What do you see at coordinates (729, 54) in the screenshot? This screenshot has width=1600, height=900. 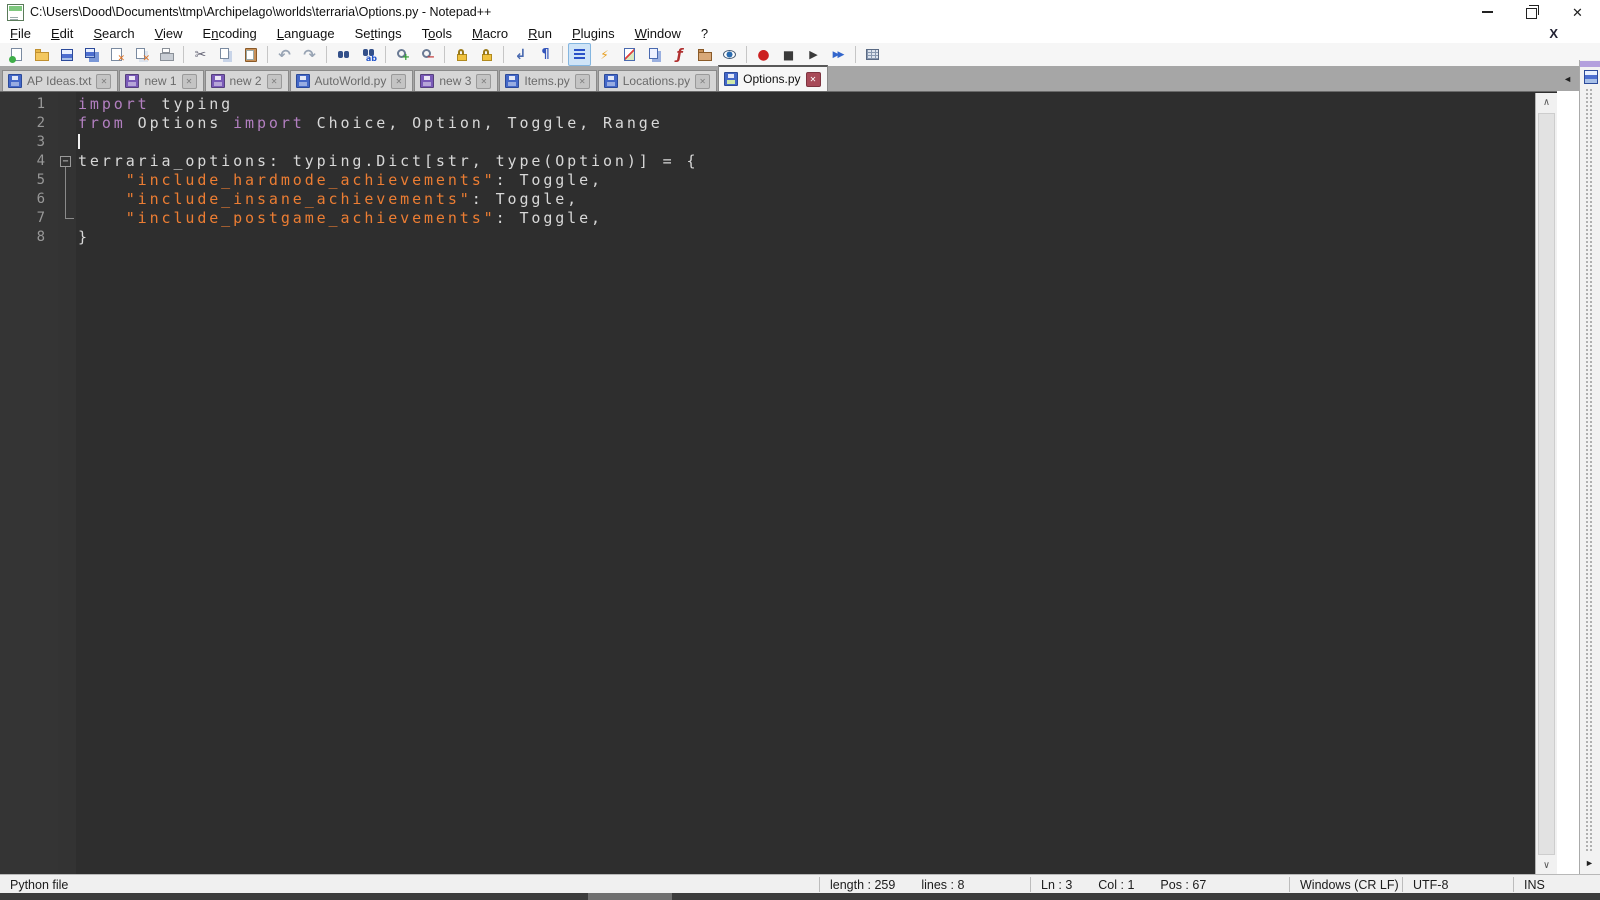 I see `toolbar-monitoring-button` at bounding box center [729, 54].